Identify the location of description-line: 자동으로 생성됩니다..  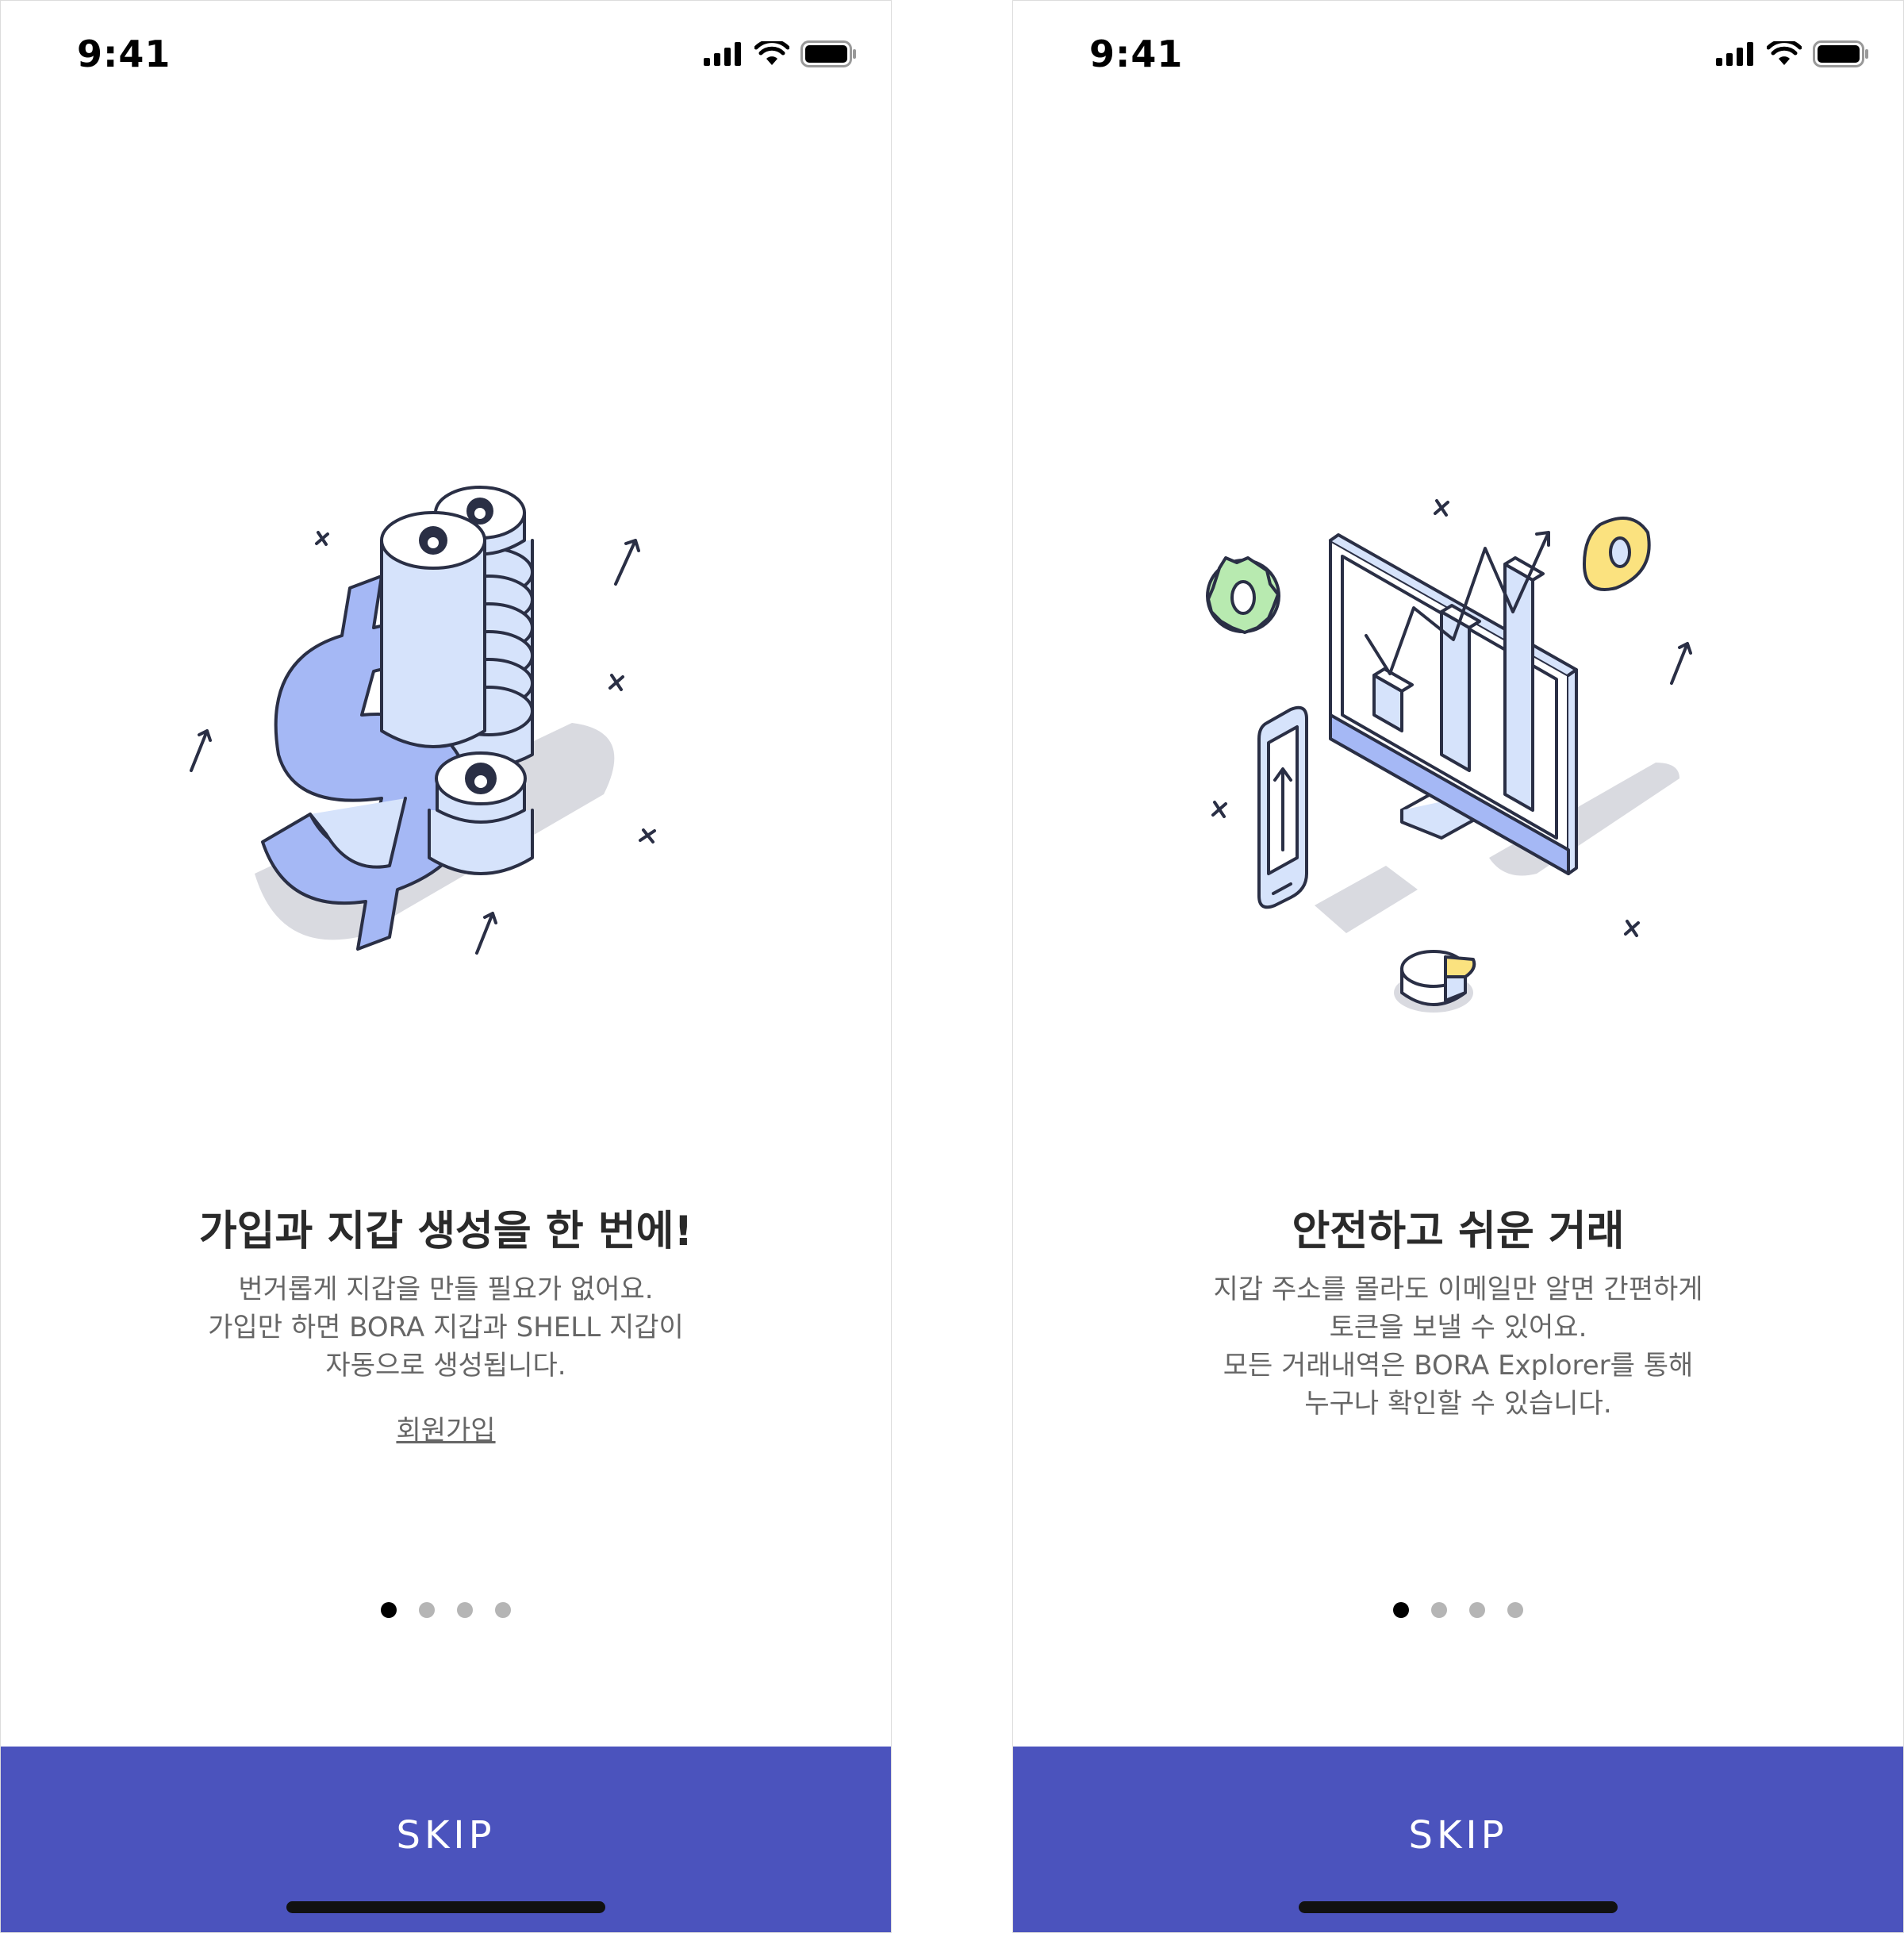
(445, 1366).